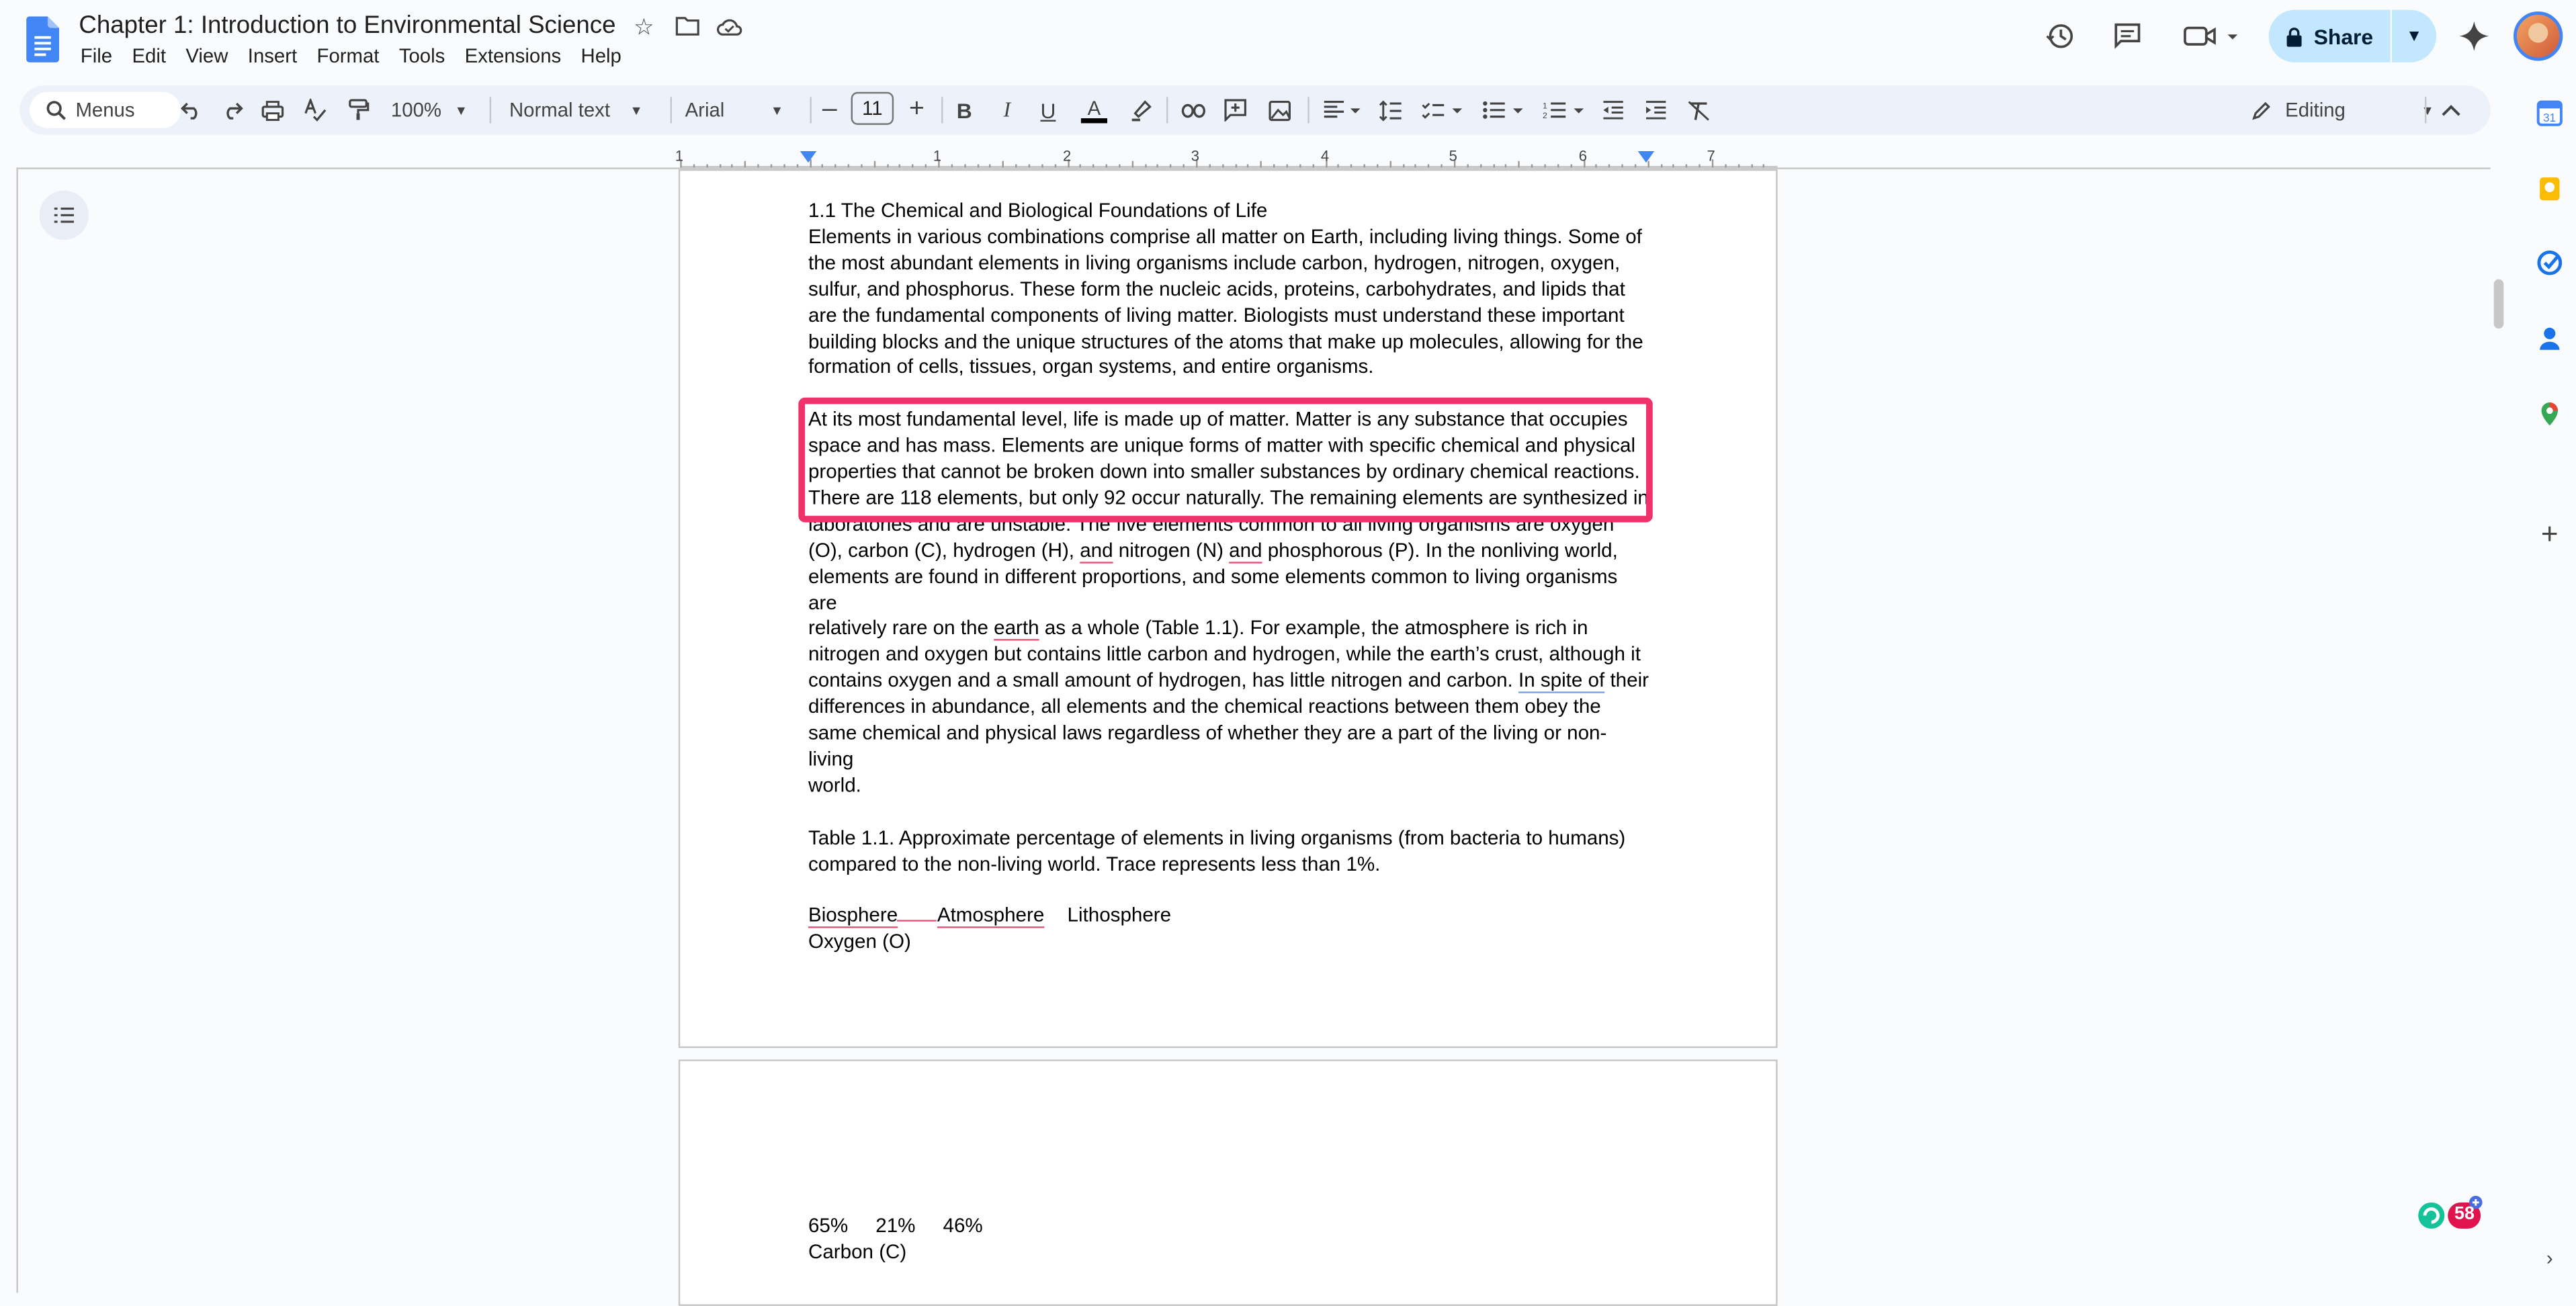  What do you see at coordinates (56, 111) in the screenshot?
I see `search-icon` at bounding box center [56, 111].